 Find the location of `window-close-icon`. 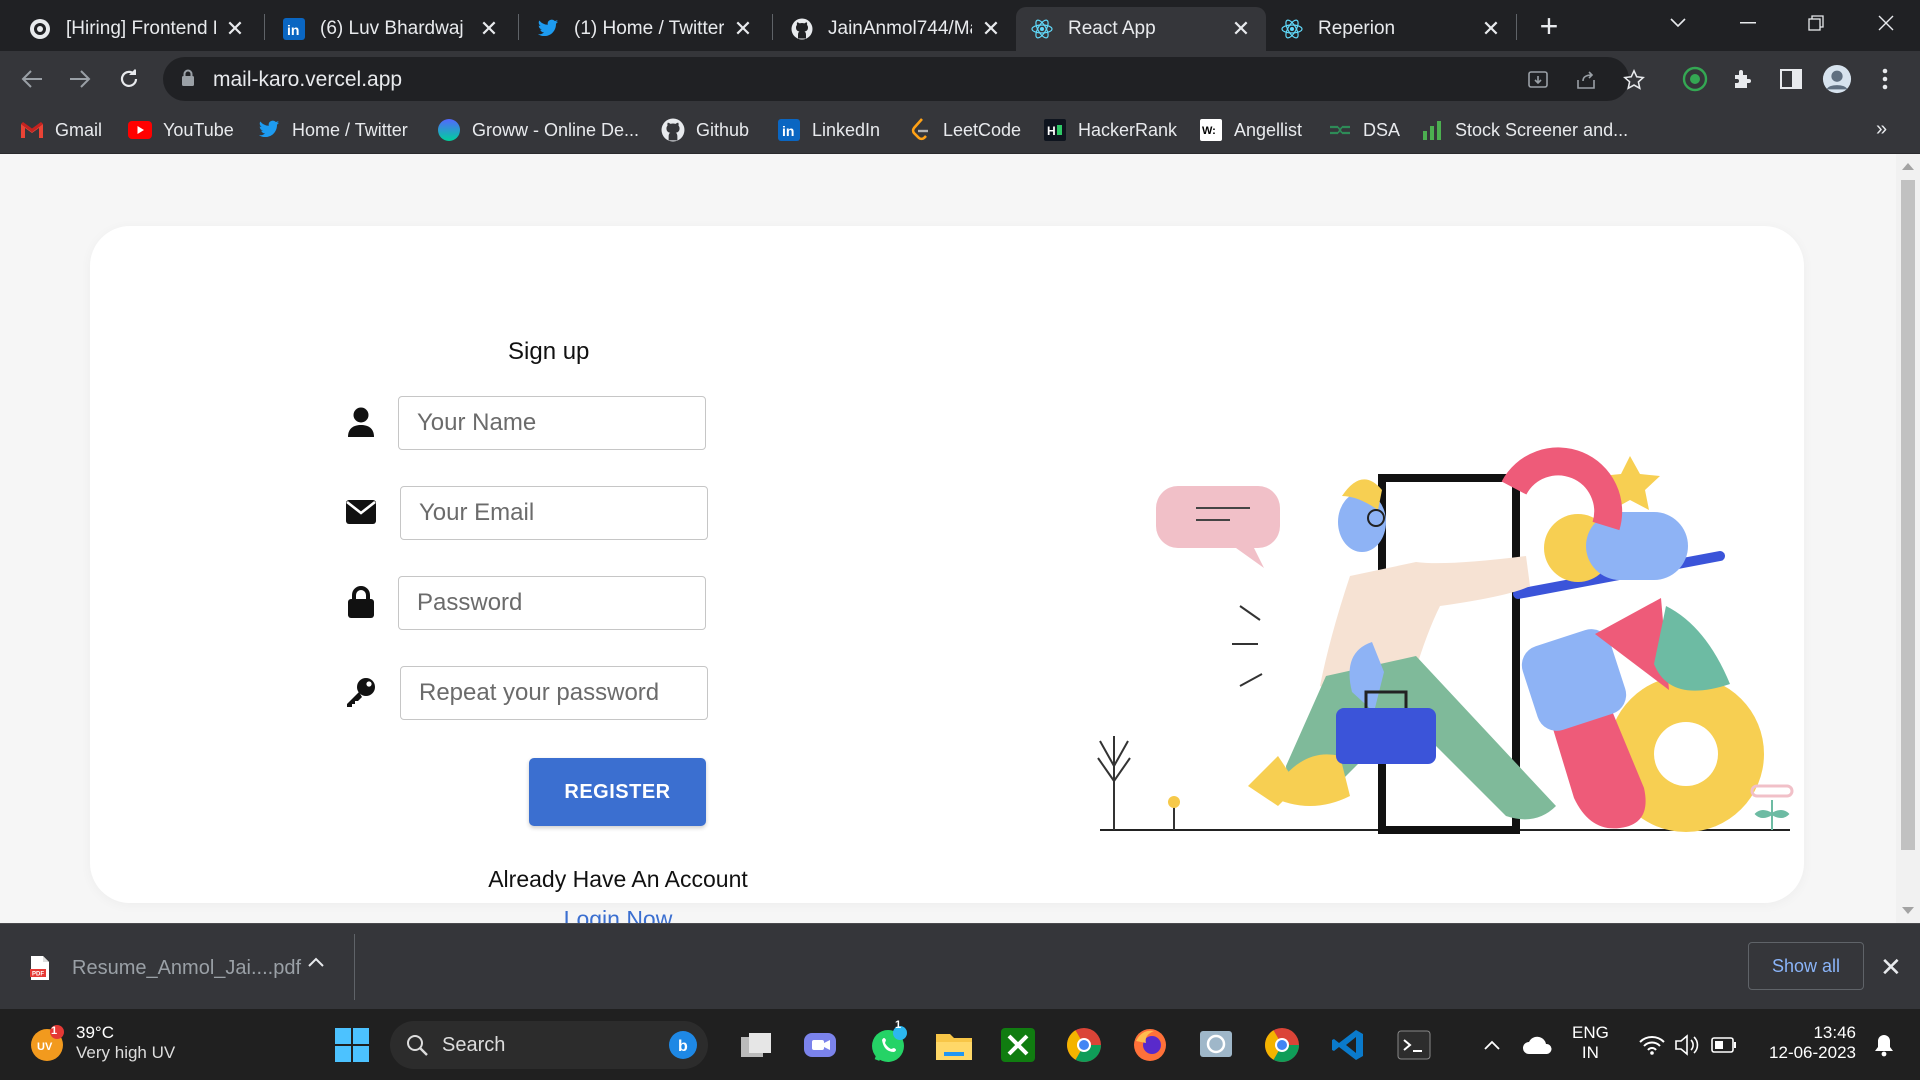

window-close-icon is located at coordinates (1886, 23).